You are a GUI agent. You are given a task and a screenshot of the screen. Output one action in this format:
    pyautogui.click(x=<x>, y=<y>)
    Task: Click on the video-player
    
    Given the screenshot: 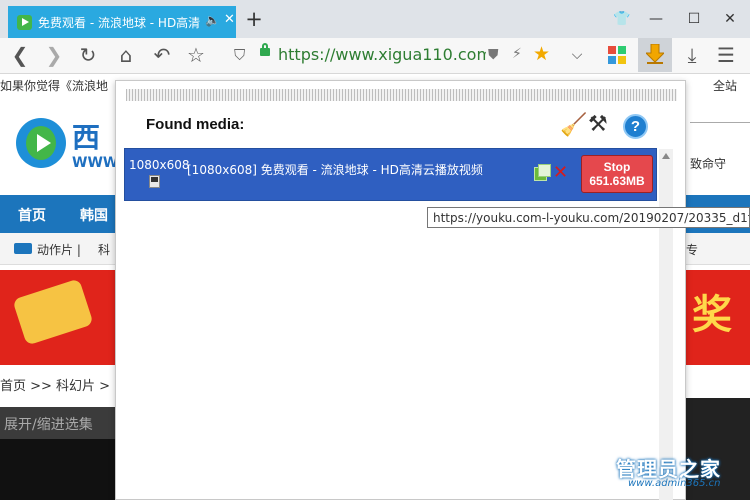 What is the action you would take?
    pyautogui.click(x=57, y=469)
    